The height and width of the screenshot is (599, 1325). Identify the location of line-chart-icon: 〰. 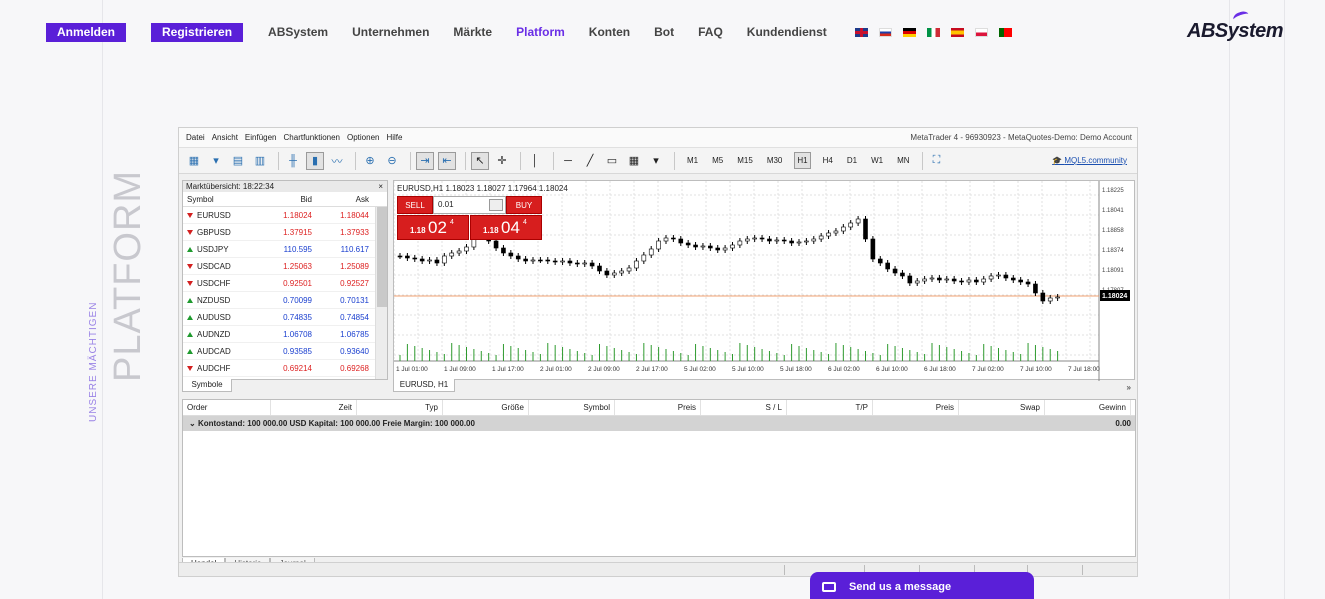
(337, 161).